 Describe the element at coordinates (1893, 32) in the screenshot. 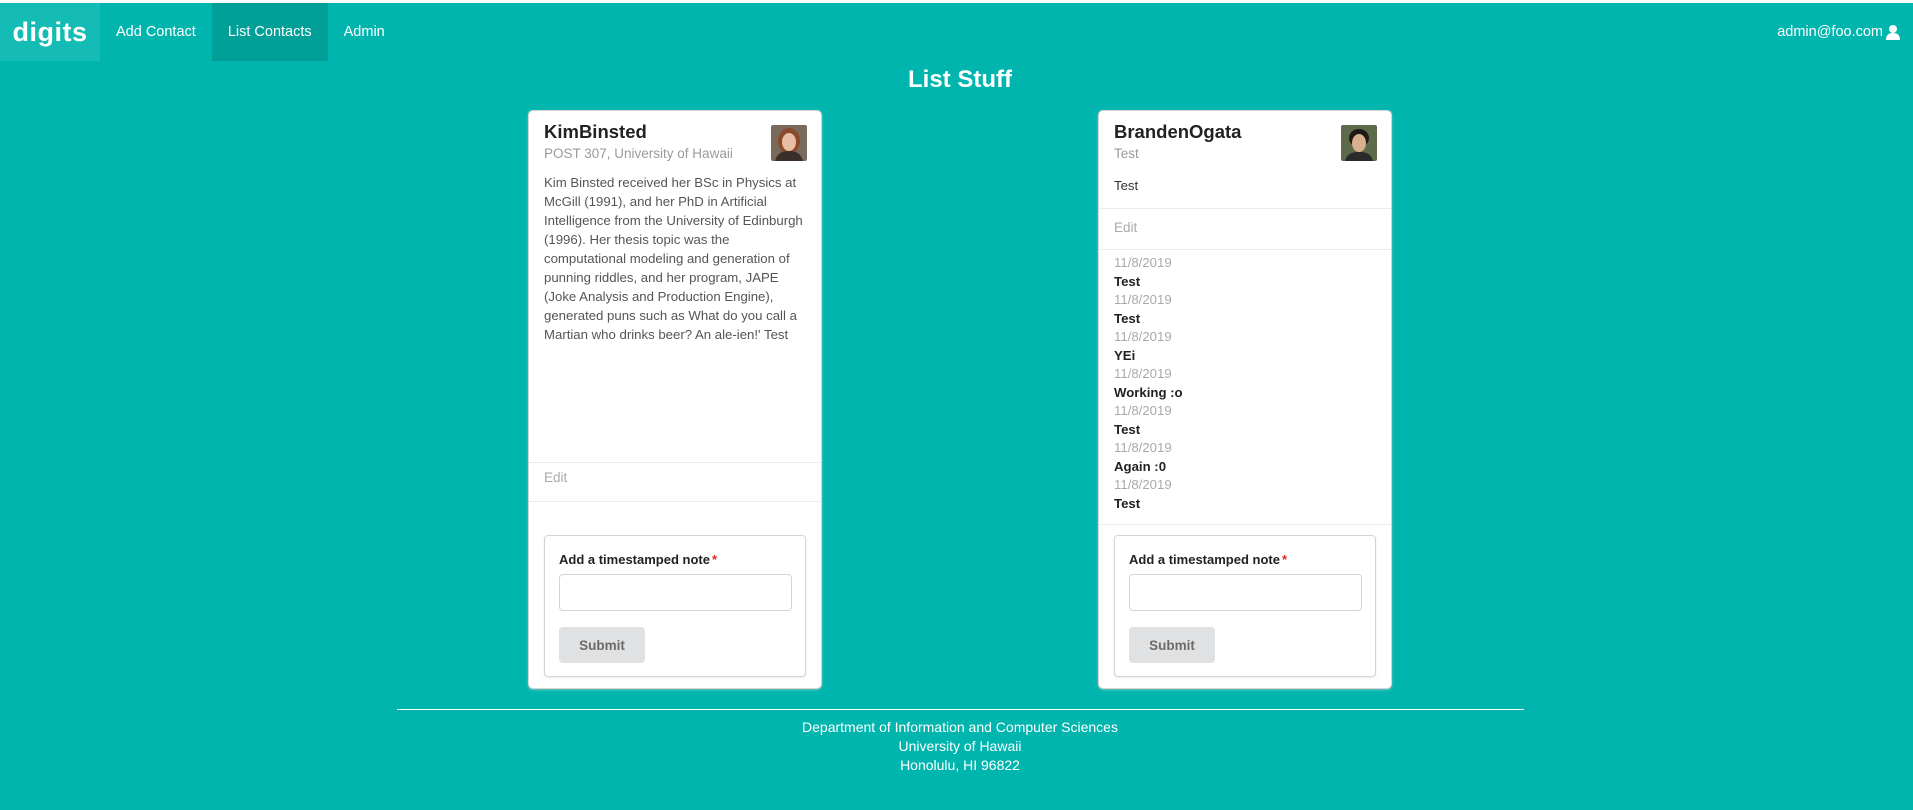

I see `user-icon` at that location.